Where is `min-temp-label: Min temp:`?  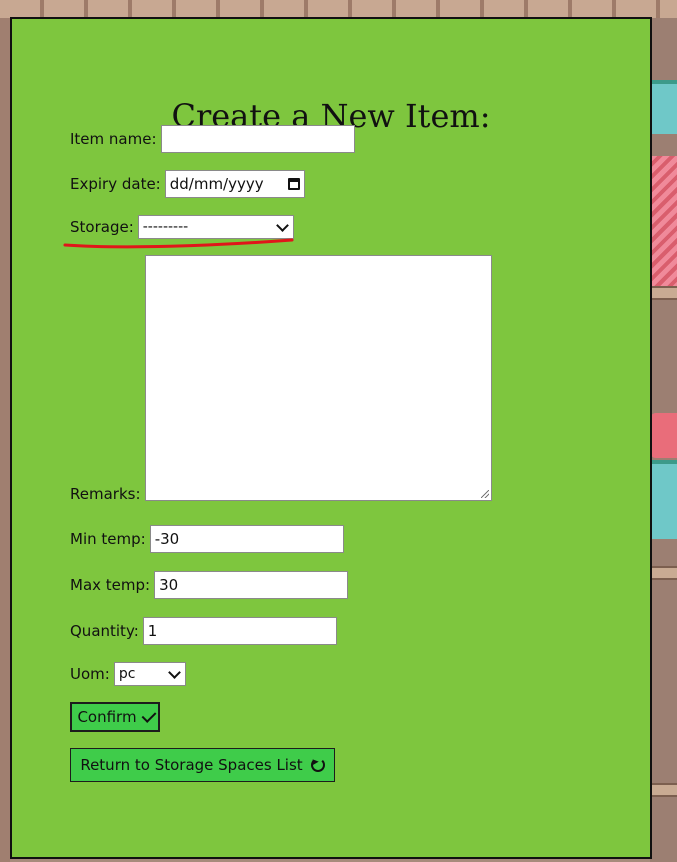
min-temp-label: Min temp: is located at coordinates (108, 539).